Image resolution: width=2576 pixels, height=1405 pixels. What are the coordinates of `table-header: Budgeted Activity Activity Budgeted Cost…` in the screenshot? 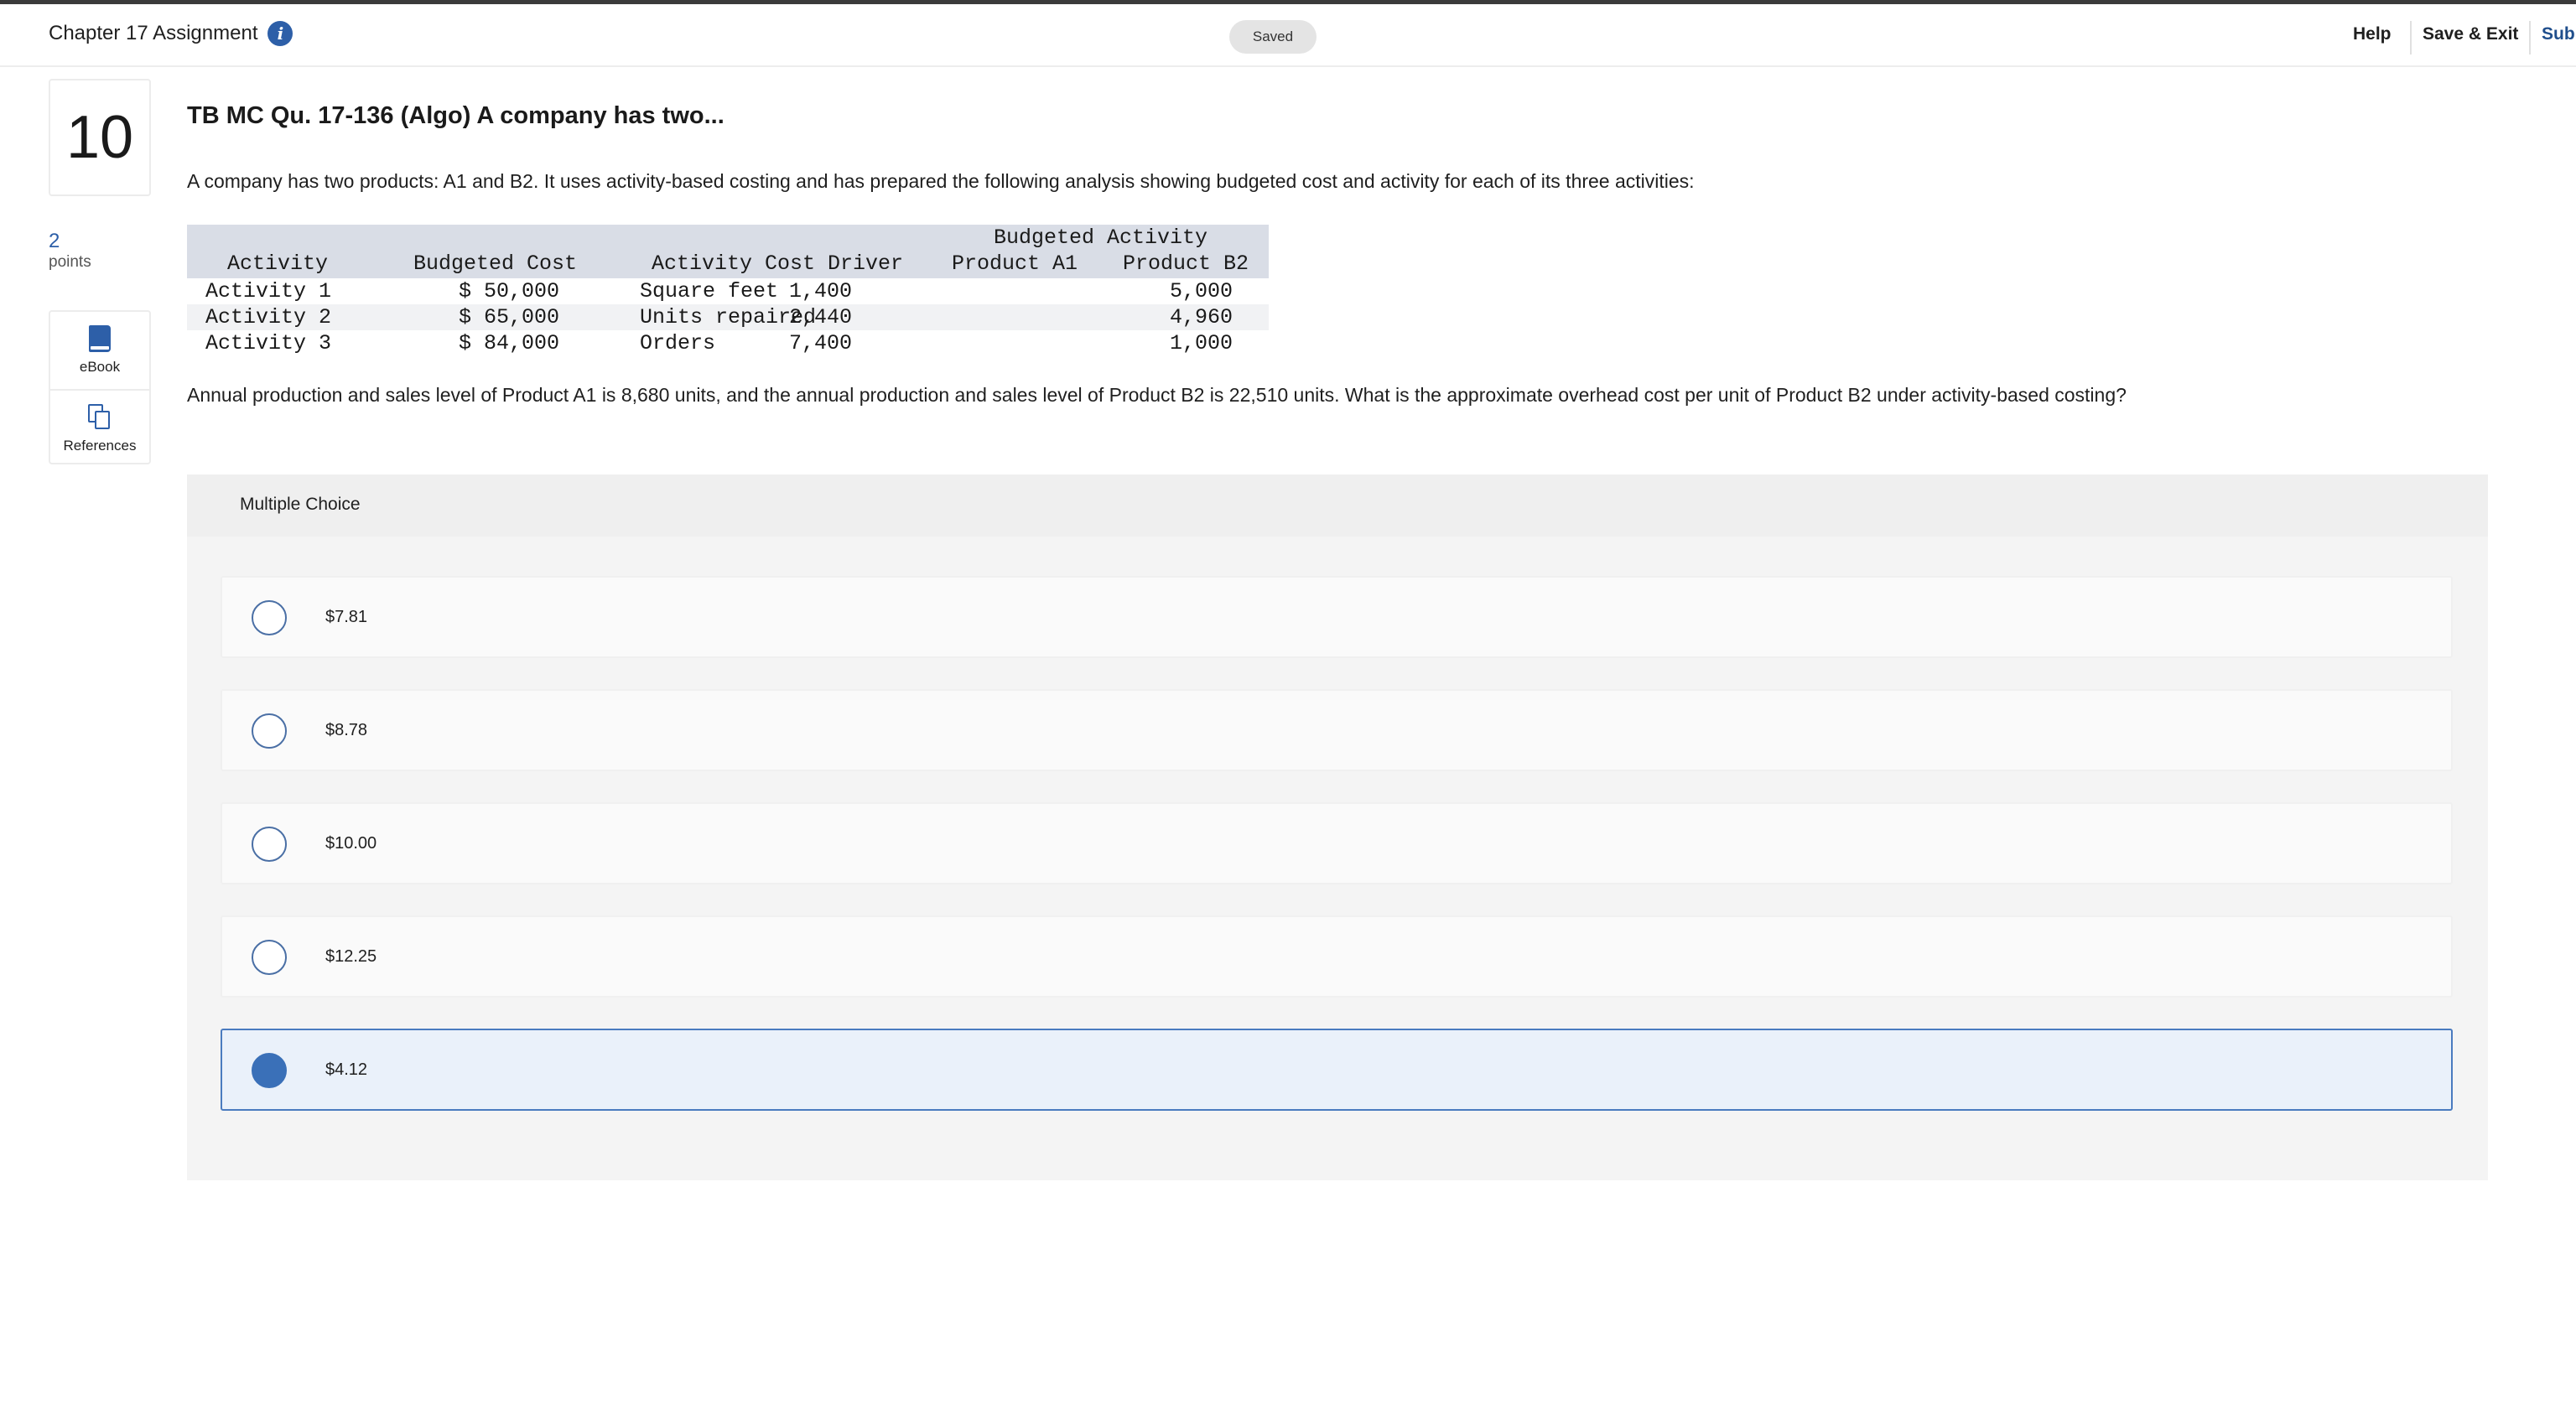 It's located at (728, 251).